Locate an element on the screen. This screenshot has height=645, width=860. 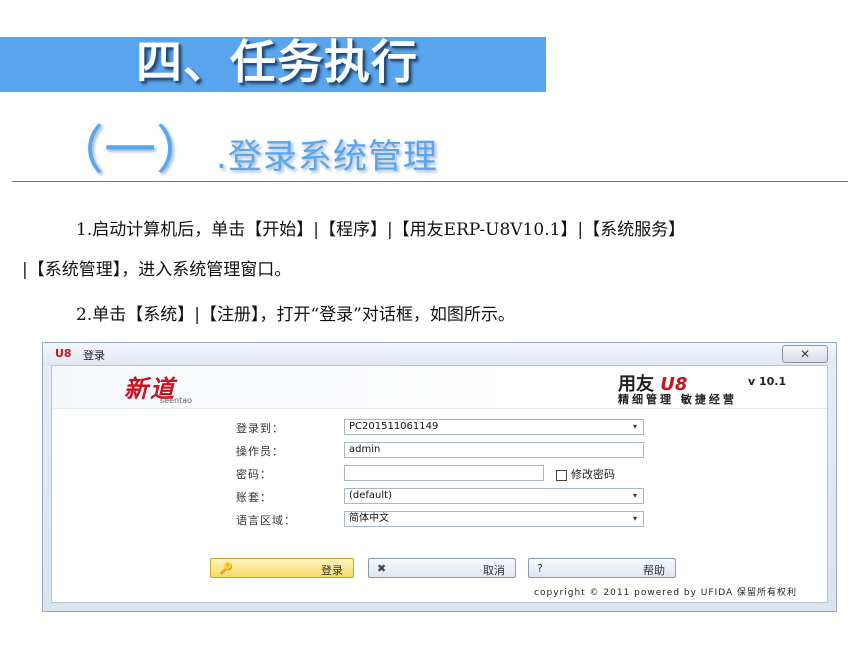
close-icon: ✖ is located at coordinates (382, 568).